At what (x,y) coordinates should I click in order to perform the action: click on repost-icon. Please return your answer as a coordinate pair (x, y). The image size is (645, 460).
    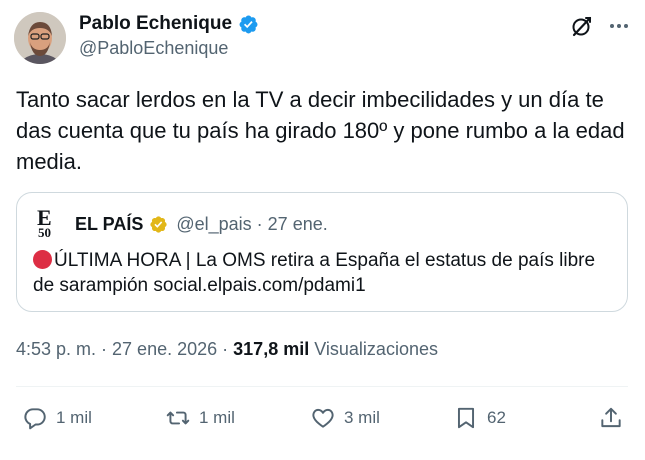
    Looking at the image, I should click on (178, 418).